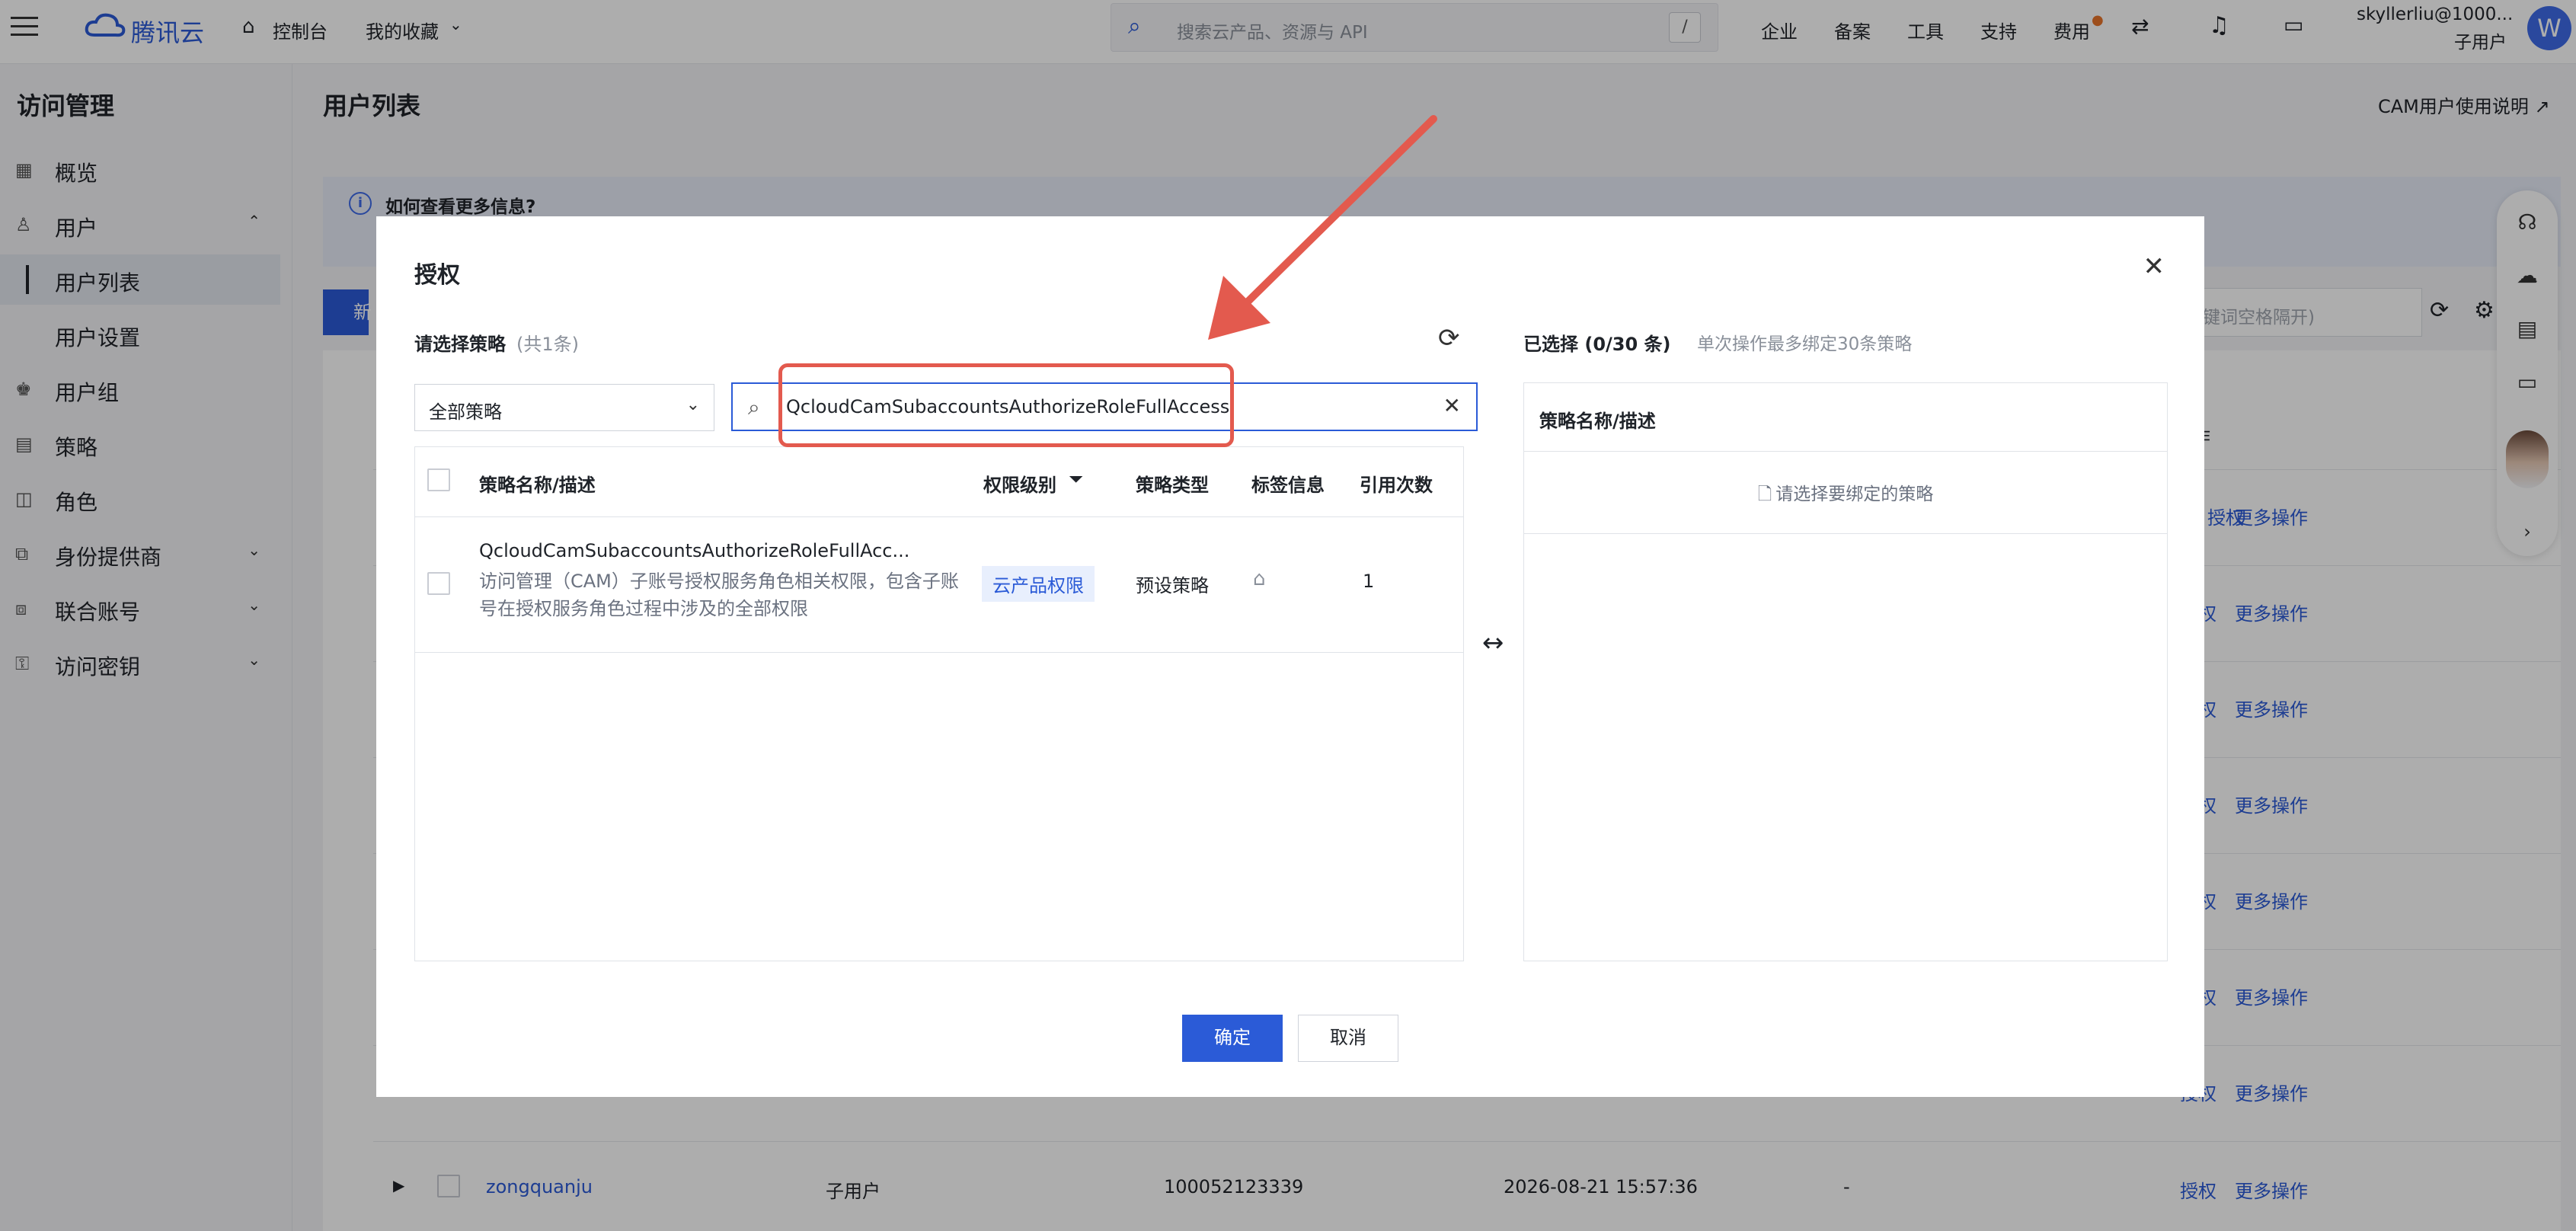 The height and width of the screenshot is (1231, 2576). Describe the element at coordinates (1765, 494) in the screenshot. I see `document-icon: 🗋` at that location.